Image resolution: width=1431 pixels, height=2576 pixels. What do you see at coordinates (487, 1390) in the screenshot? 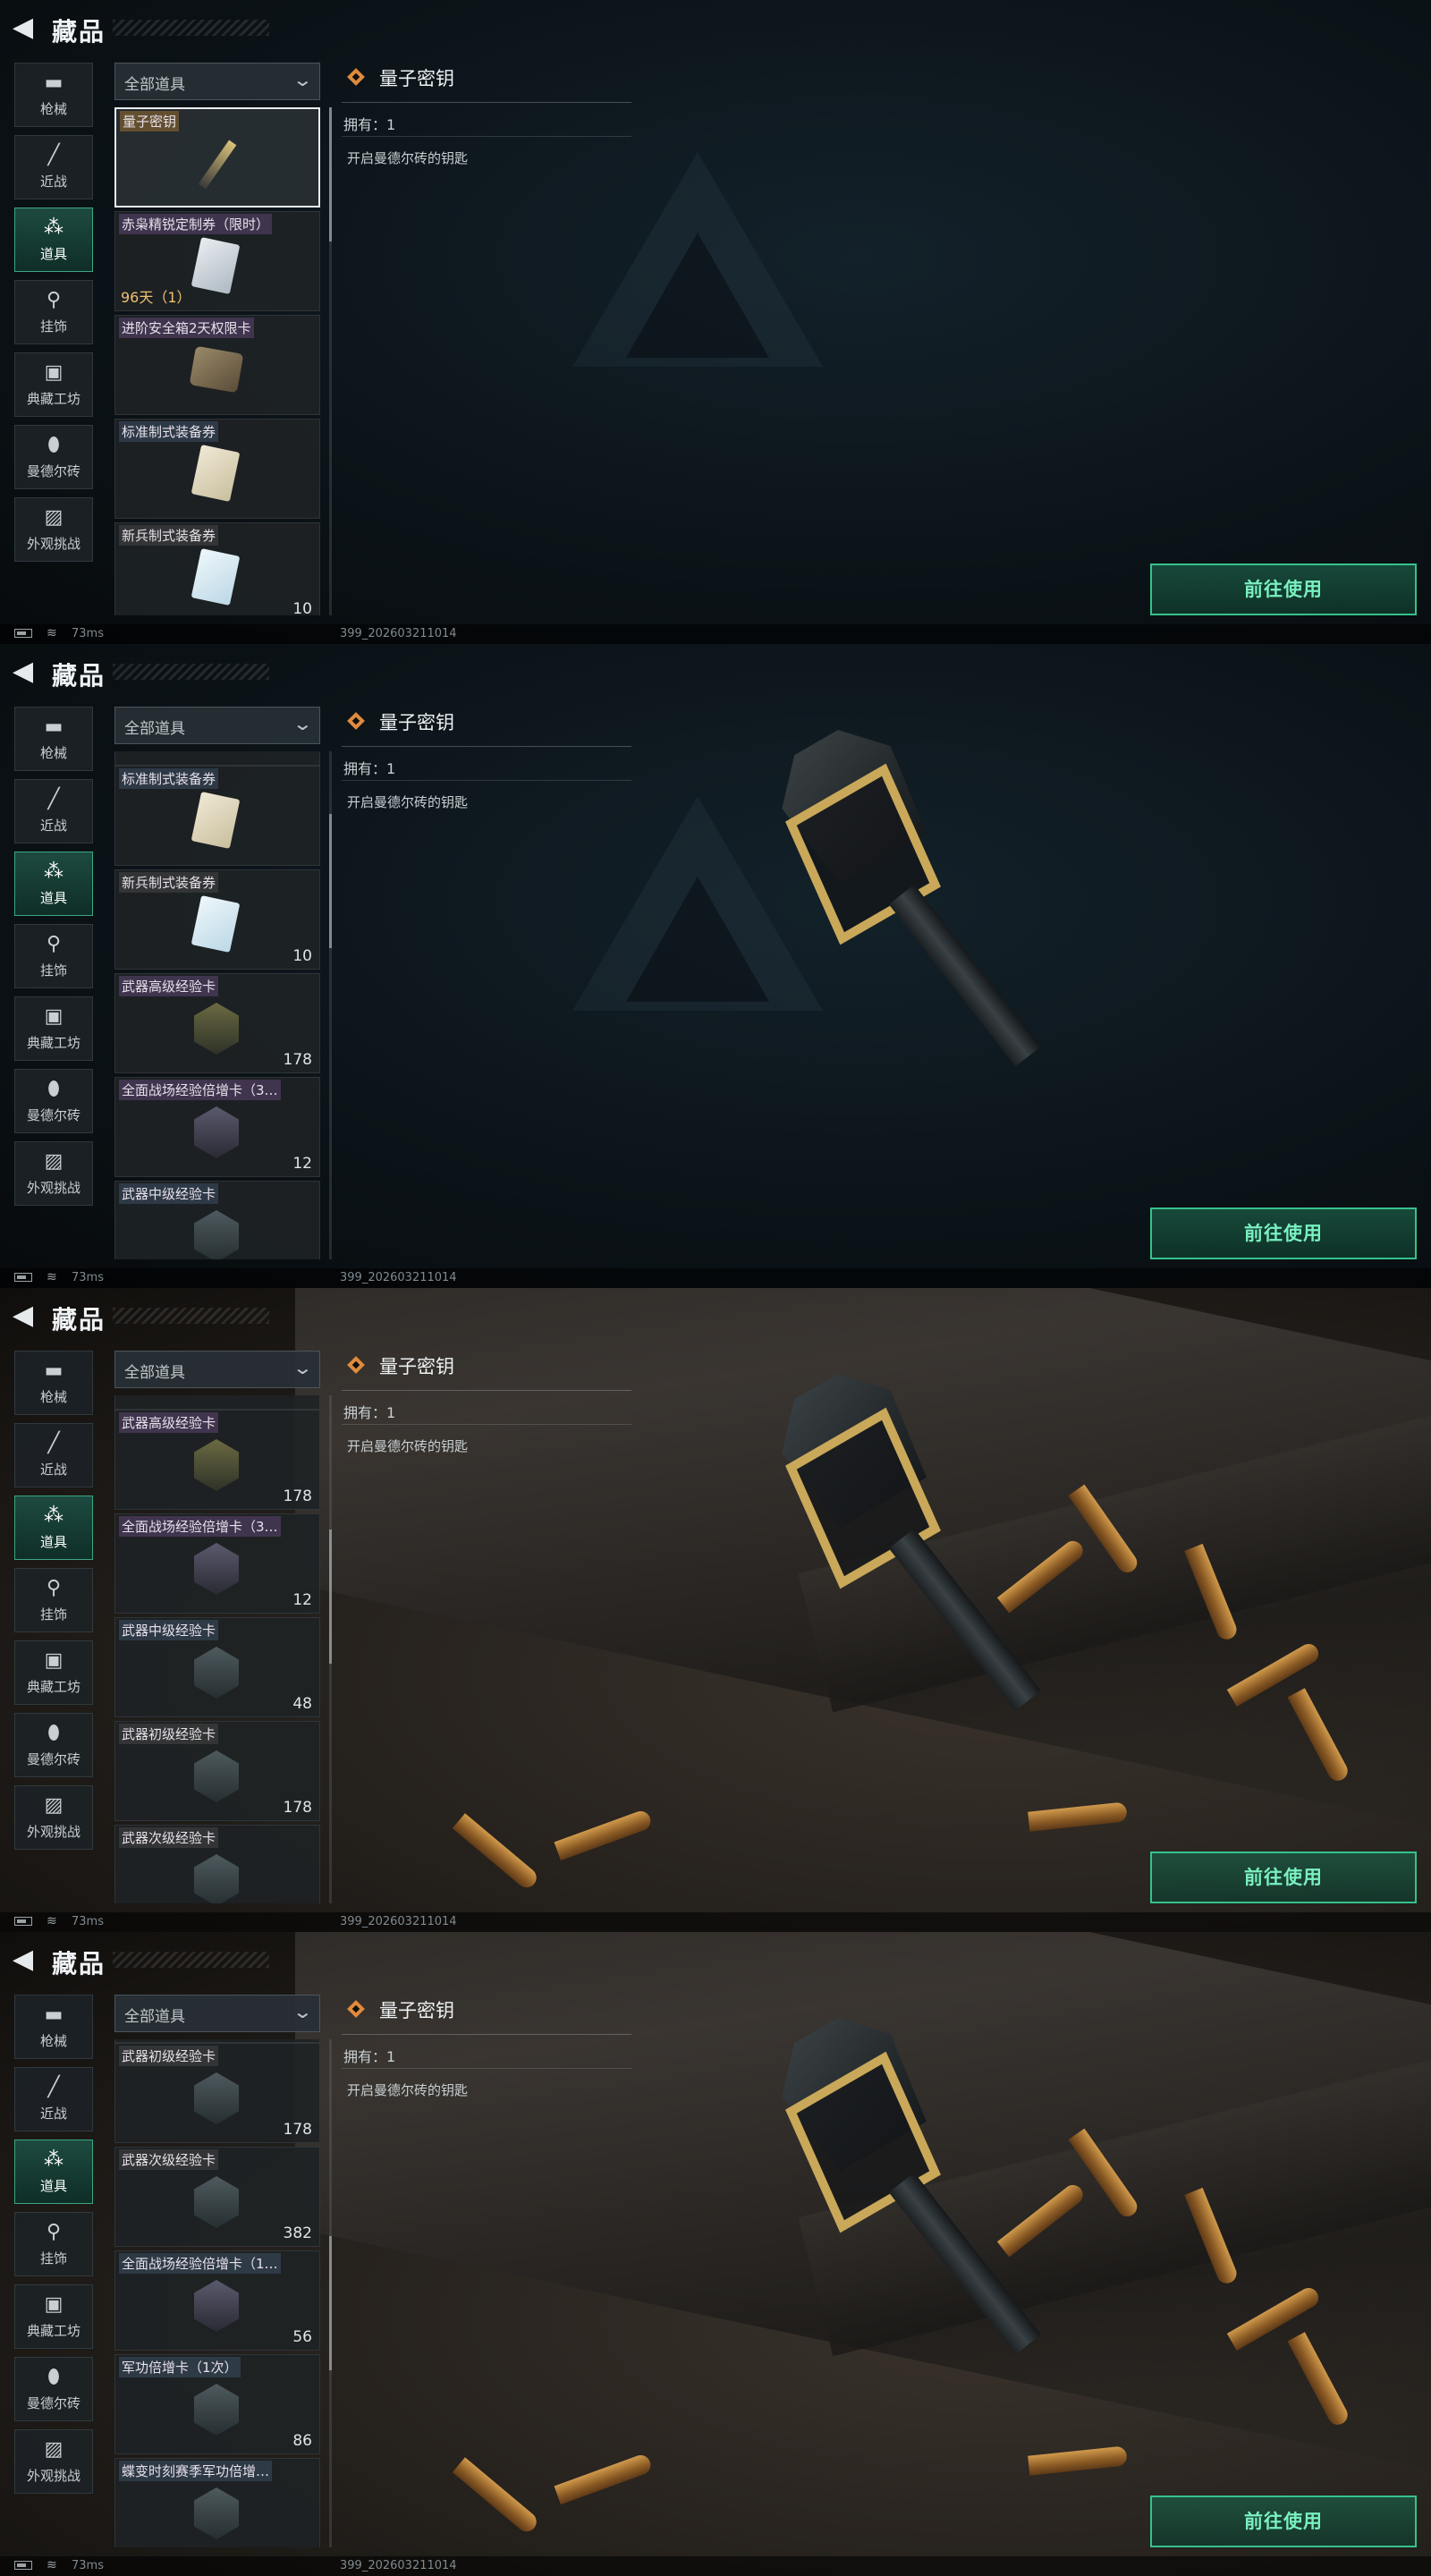
I see `detail-divider` at bounding box center [487, 1390].